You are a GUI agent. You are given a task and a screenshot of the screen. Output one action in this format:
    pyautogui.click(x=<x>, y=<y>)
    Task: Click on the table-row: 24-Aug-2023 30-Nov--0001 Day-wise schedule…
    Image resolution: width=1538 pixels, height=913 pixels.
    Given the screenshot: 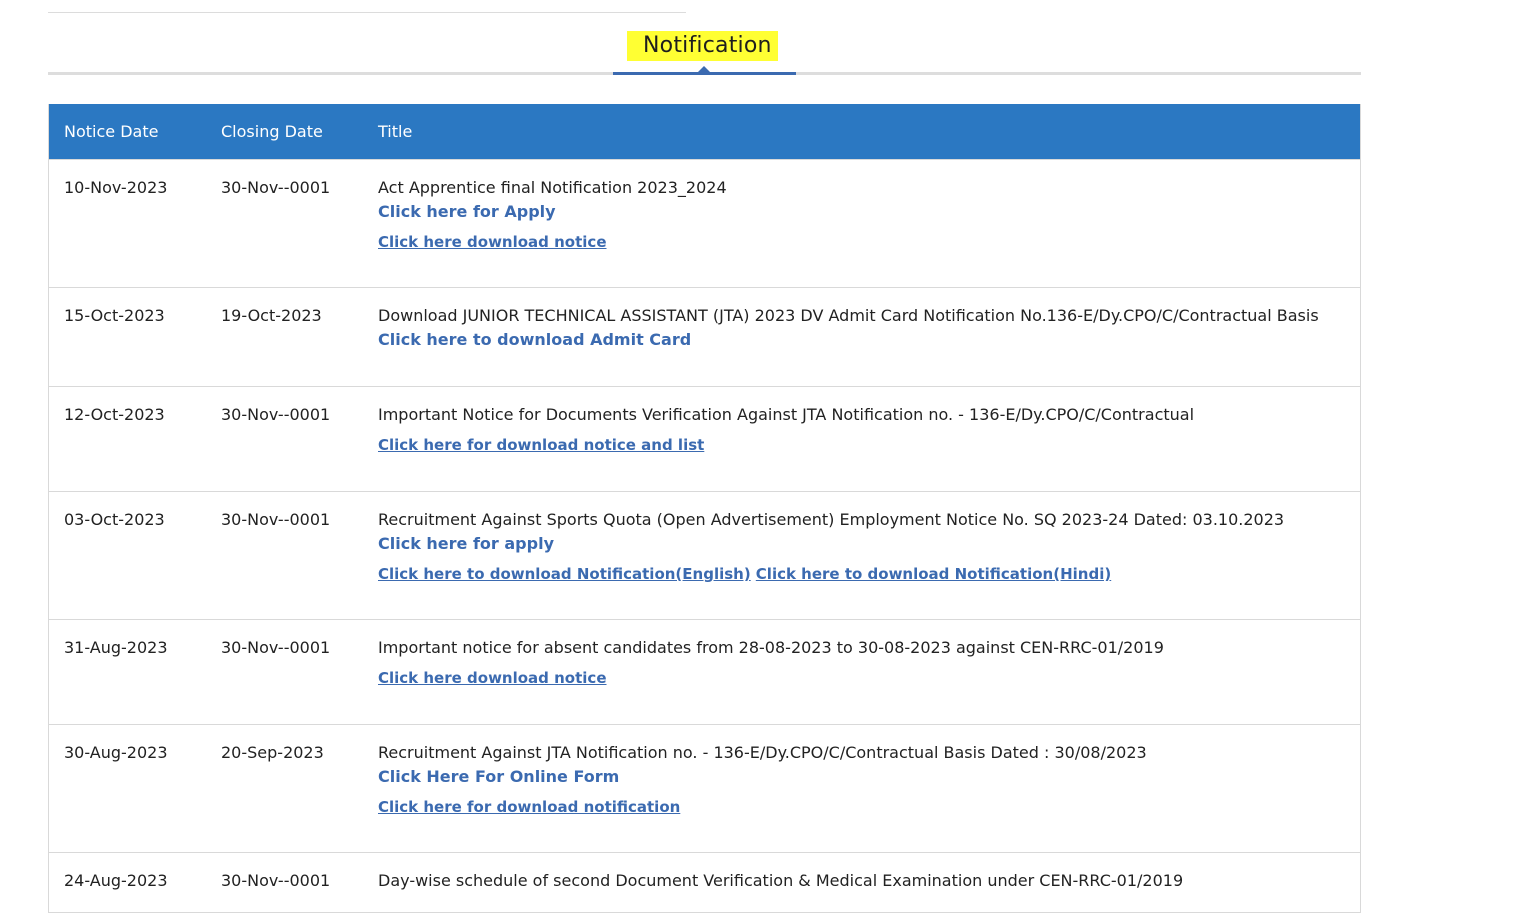 What is the action you would take?
    pyautogui.click(x=704, y=882)
    